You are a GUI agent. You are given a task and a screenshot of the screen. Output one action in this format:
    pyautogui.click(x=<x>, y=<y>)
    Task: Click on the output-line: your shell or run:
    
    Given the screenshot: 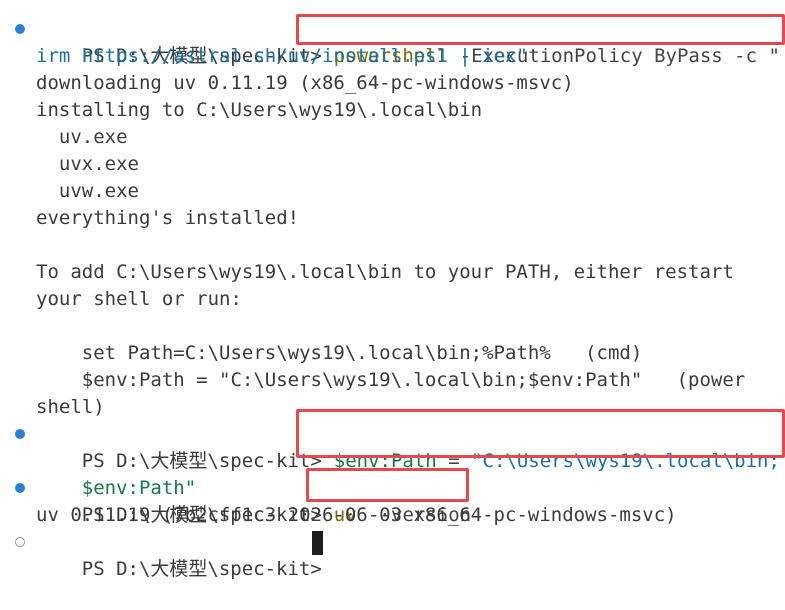 What is the action you would take?
    pyautogui.click(x=139, y=299)
    